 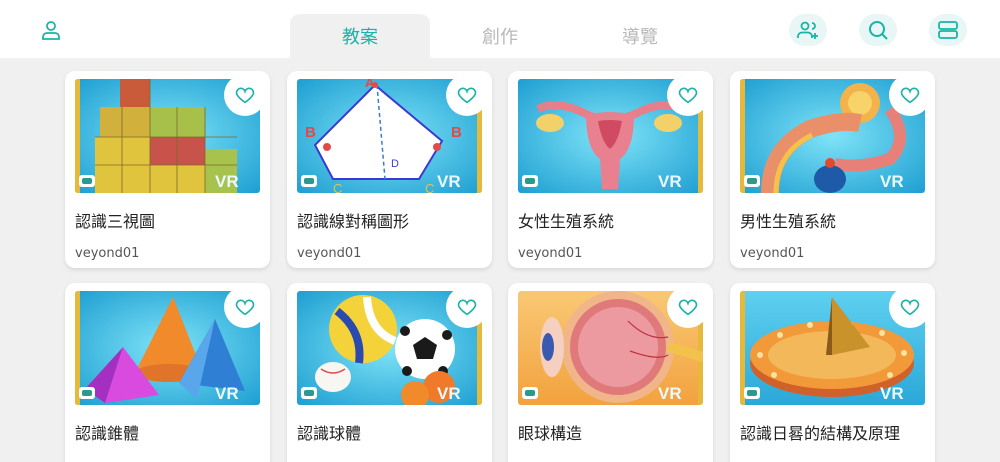 What do you see at coordinates (353, 221) in the screenshot?
I see `card-title: 認識線對稱圖形` at bounding box center [353, 221].